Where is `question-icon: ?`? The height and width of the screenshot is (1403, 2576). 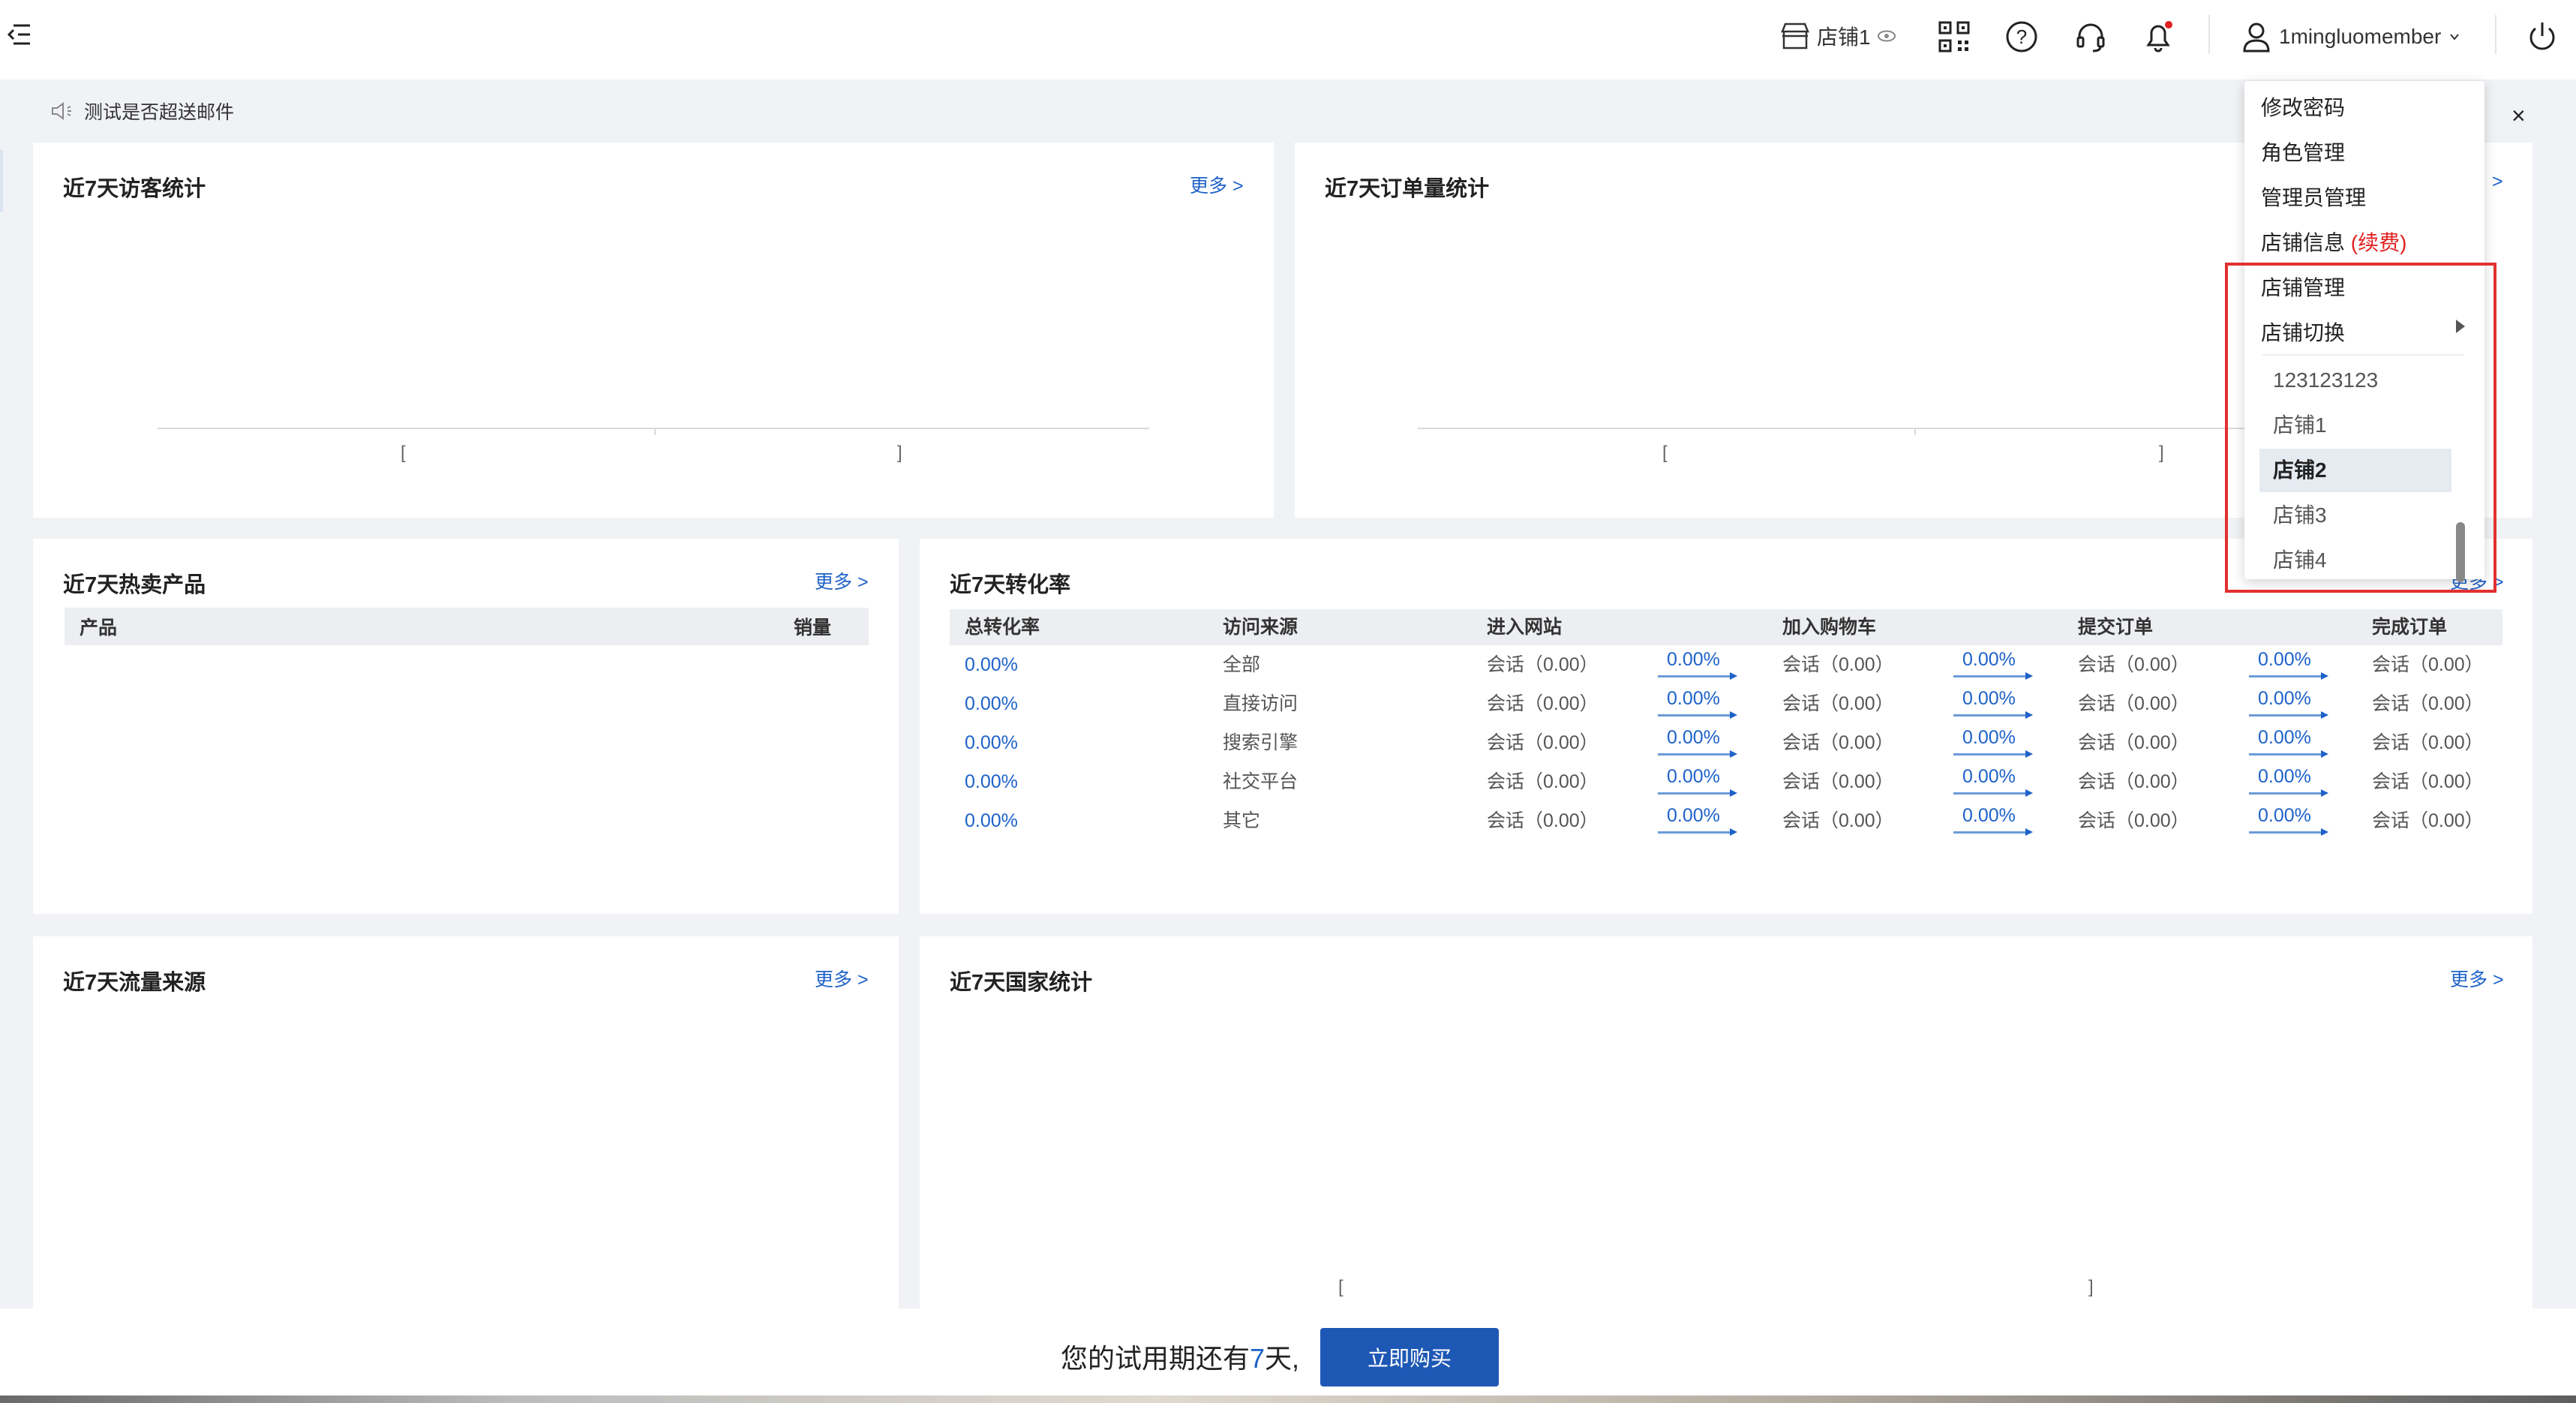
question-icon: ? is located at coordinates (2021, 37).